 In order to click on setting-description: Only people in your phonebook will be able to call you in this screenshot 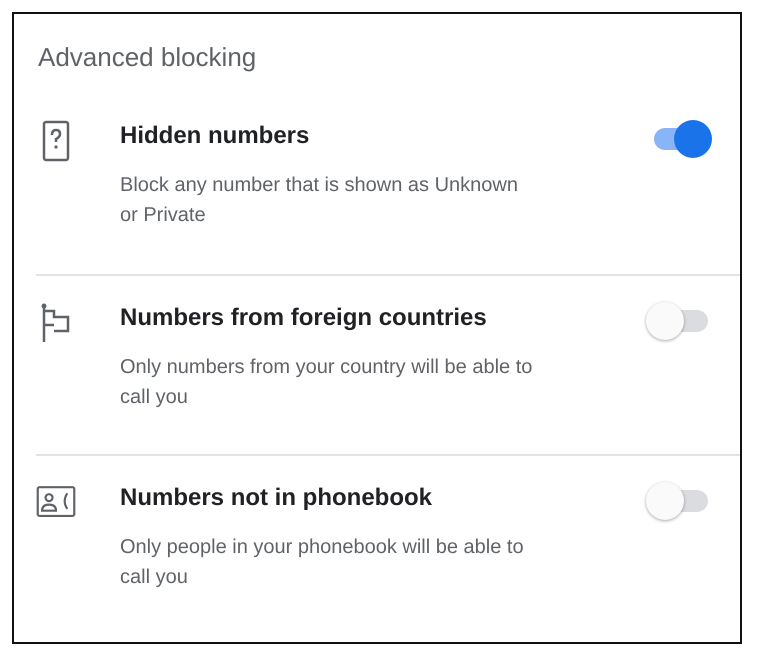, I will do `click(322, 562)`.